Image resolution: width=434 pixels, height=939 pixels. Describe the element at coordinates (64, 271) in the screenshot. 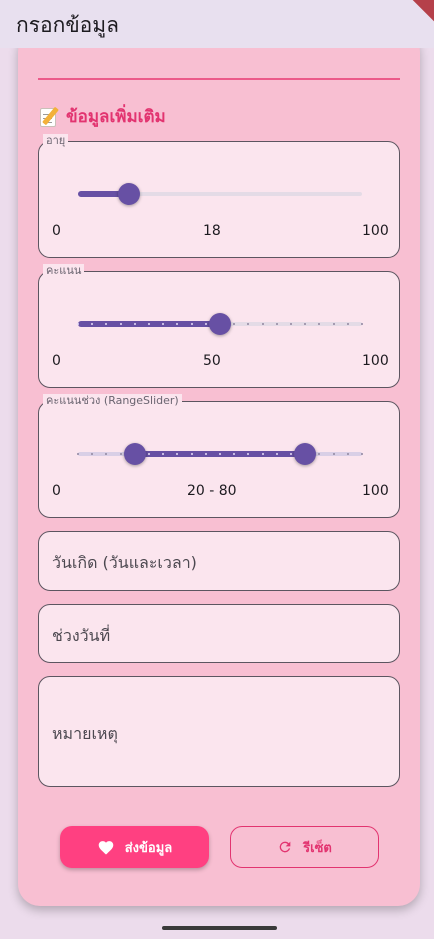

I see `score-slider-label: คะแนน` at that location.